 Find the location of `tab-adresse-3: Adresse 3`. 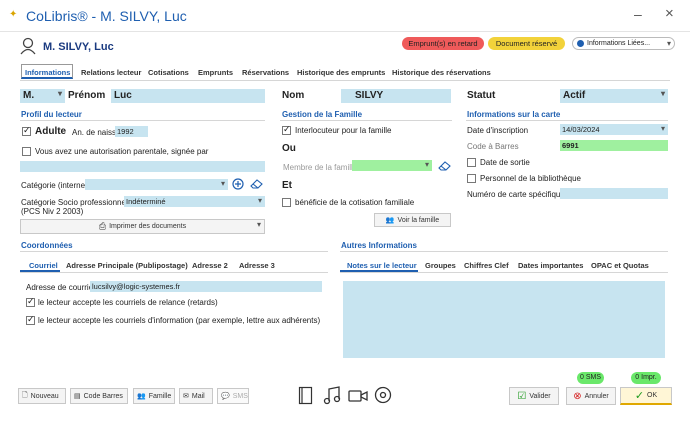

tab-adresse-3: Adresse 3 is located at coordinates (257, 265).